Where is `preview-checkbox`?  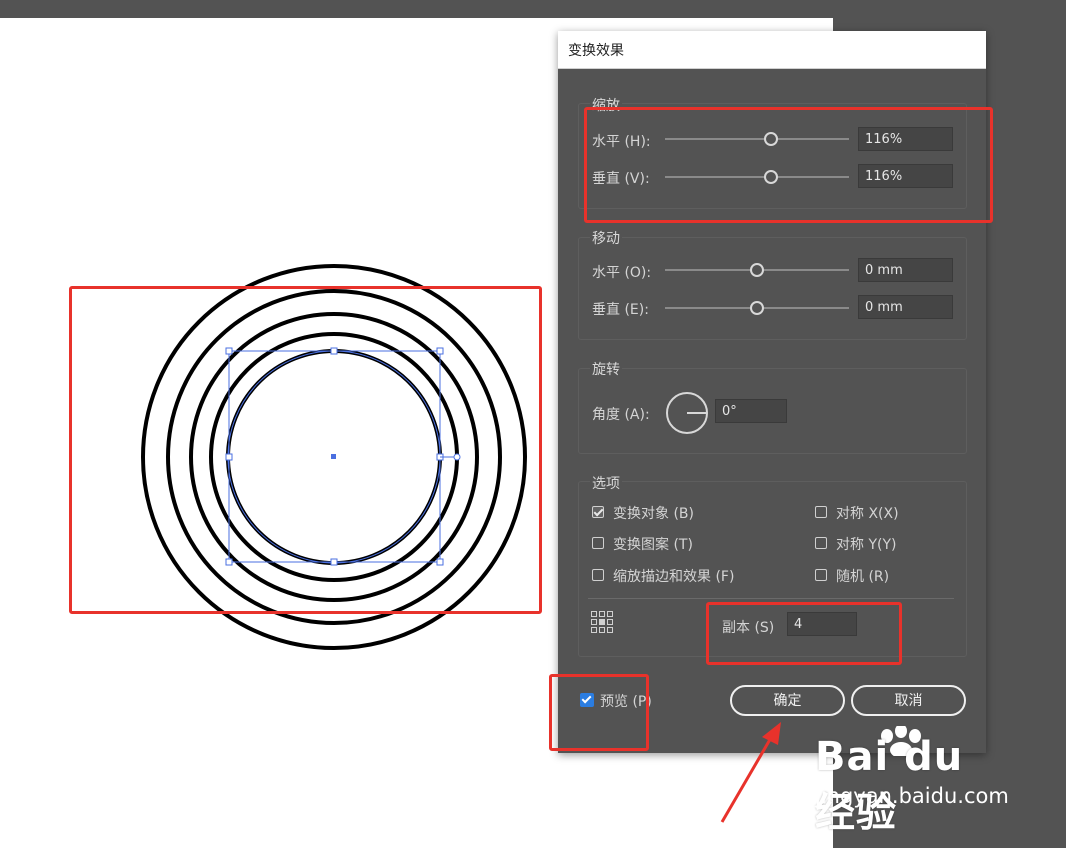
preview-checkbox is located at coordinates (587, 700).